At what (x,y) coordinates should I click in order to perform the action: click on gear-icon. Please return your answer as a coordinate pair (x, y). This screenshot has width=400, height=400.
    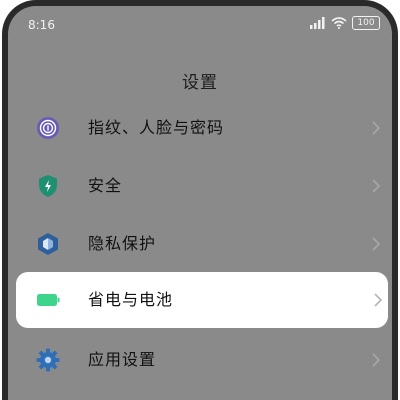
    Looking at the image, I should click on (48, 360).